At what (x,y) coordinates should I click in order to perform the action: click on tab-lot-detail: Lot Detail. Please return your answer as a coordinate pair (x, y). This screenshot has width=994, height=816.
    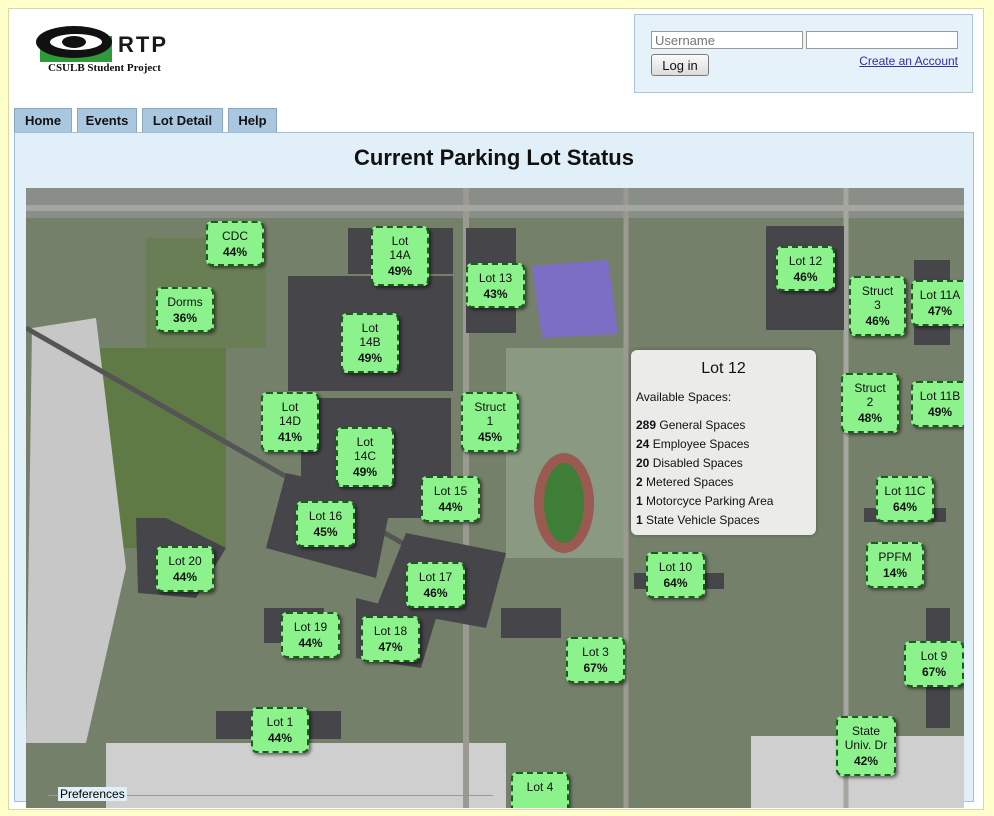
    Looking at the image, I should click on (182, 120).